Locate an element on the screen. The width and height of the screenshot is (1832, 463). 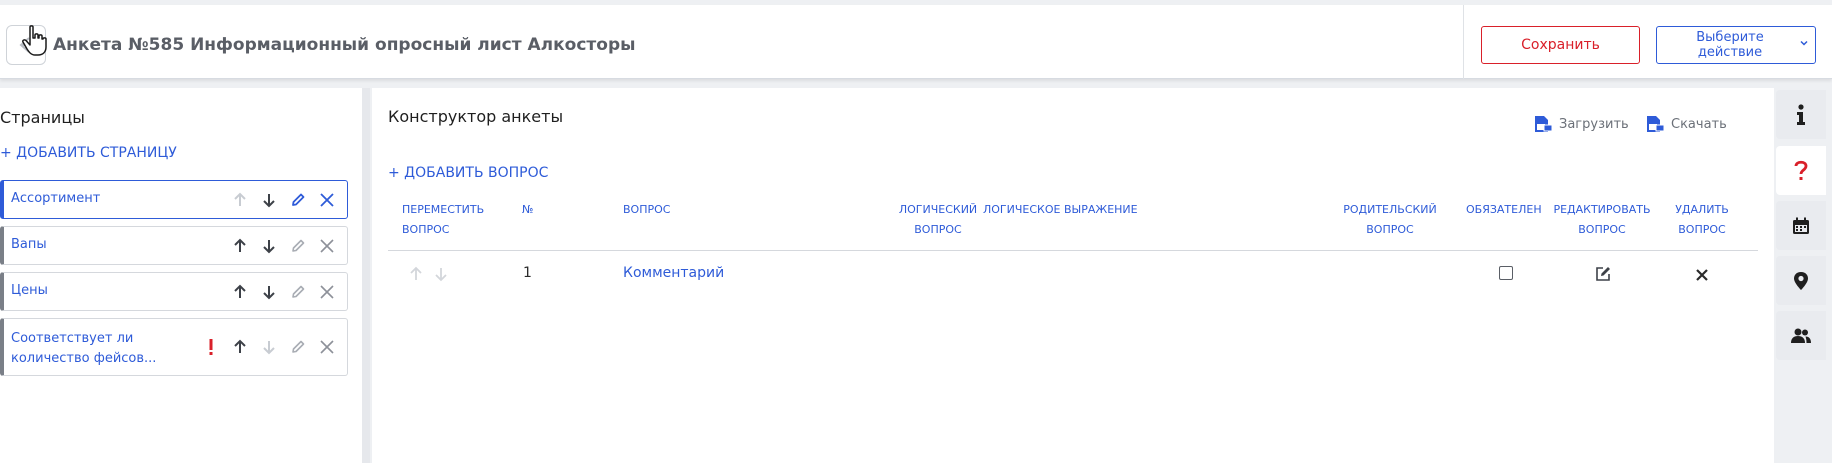
col-required: ОБЯЗАТЕЛЕН is located at coordinates (1504, 209).